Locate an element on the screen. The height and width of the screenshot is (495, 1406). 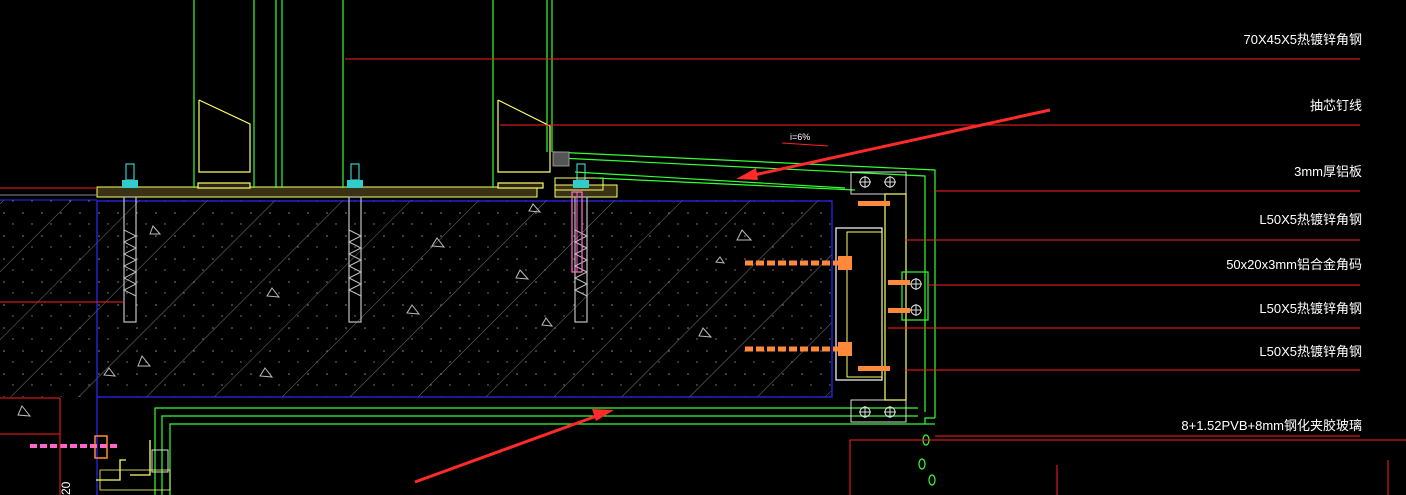
frame-steel is located at coordinates (882, 297).